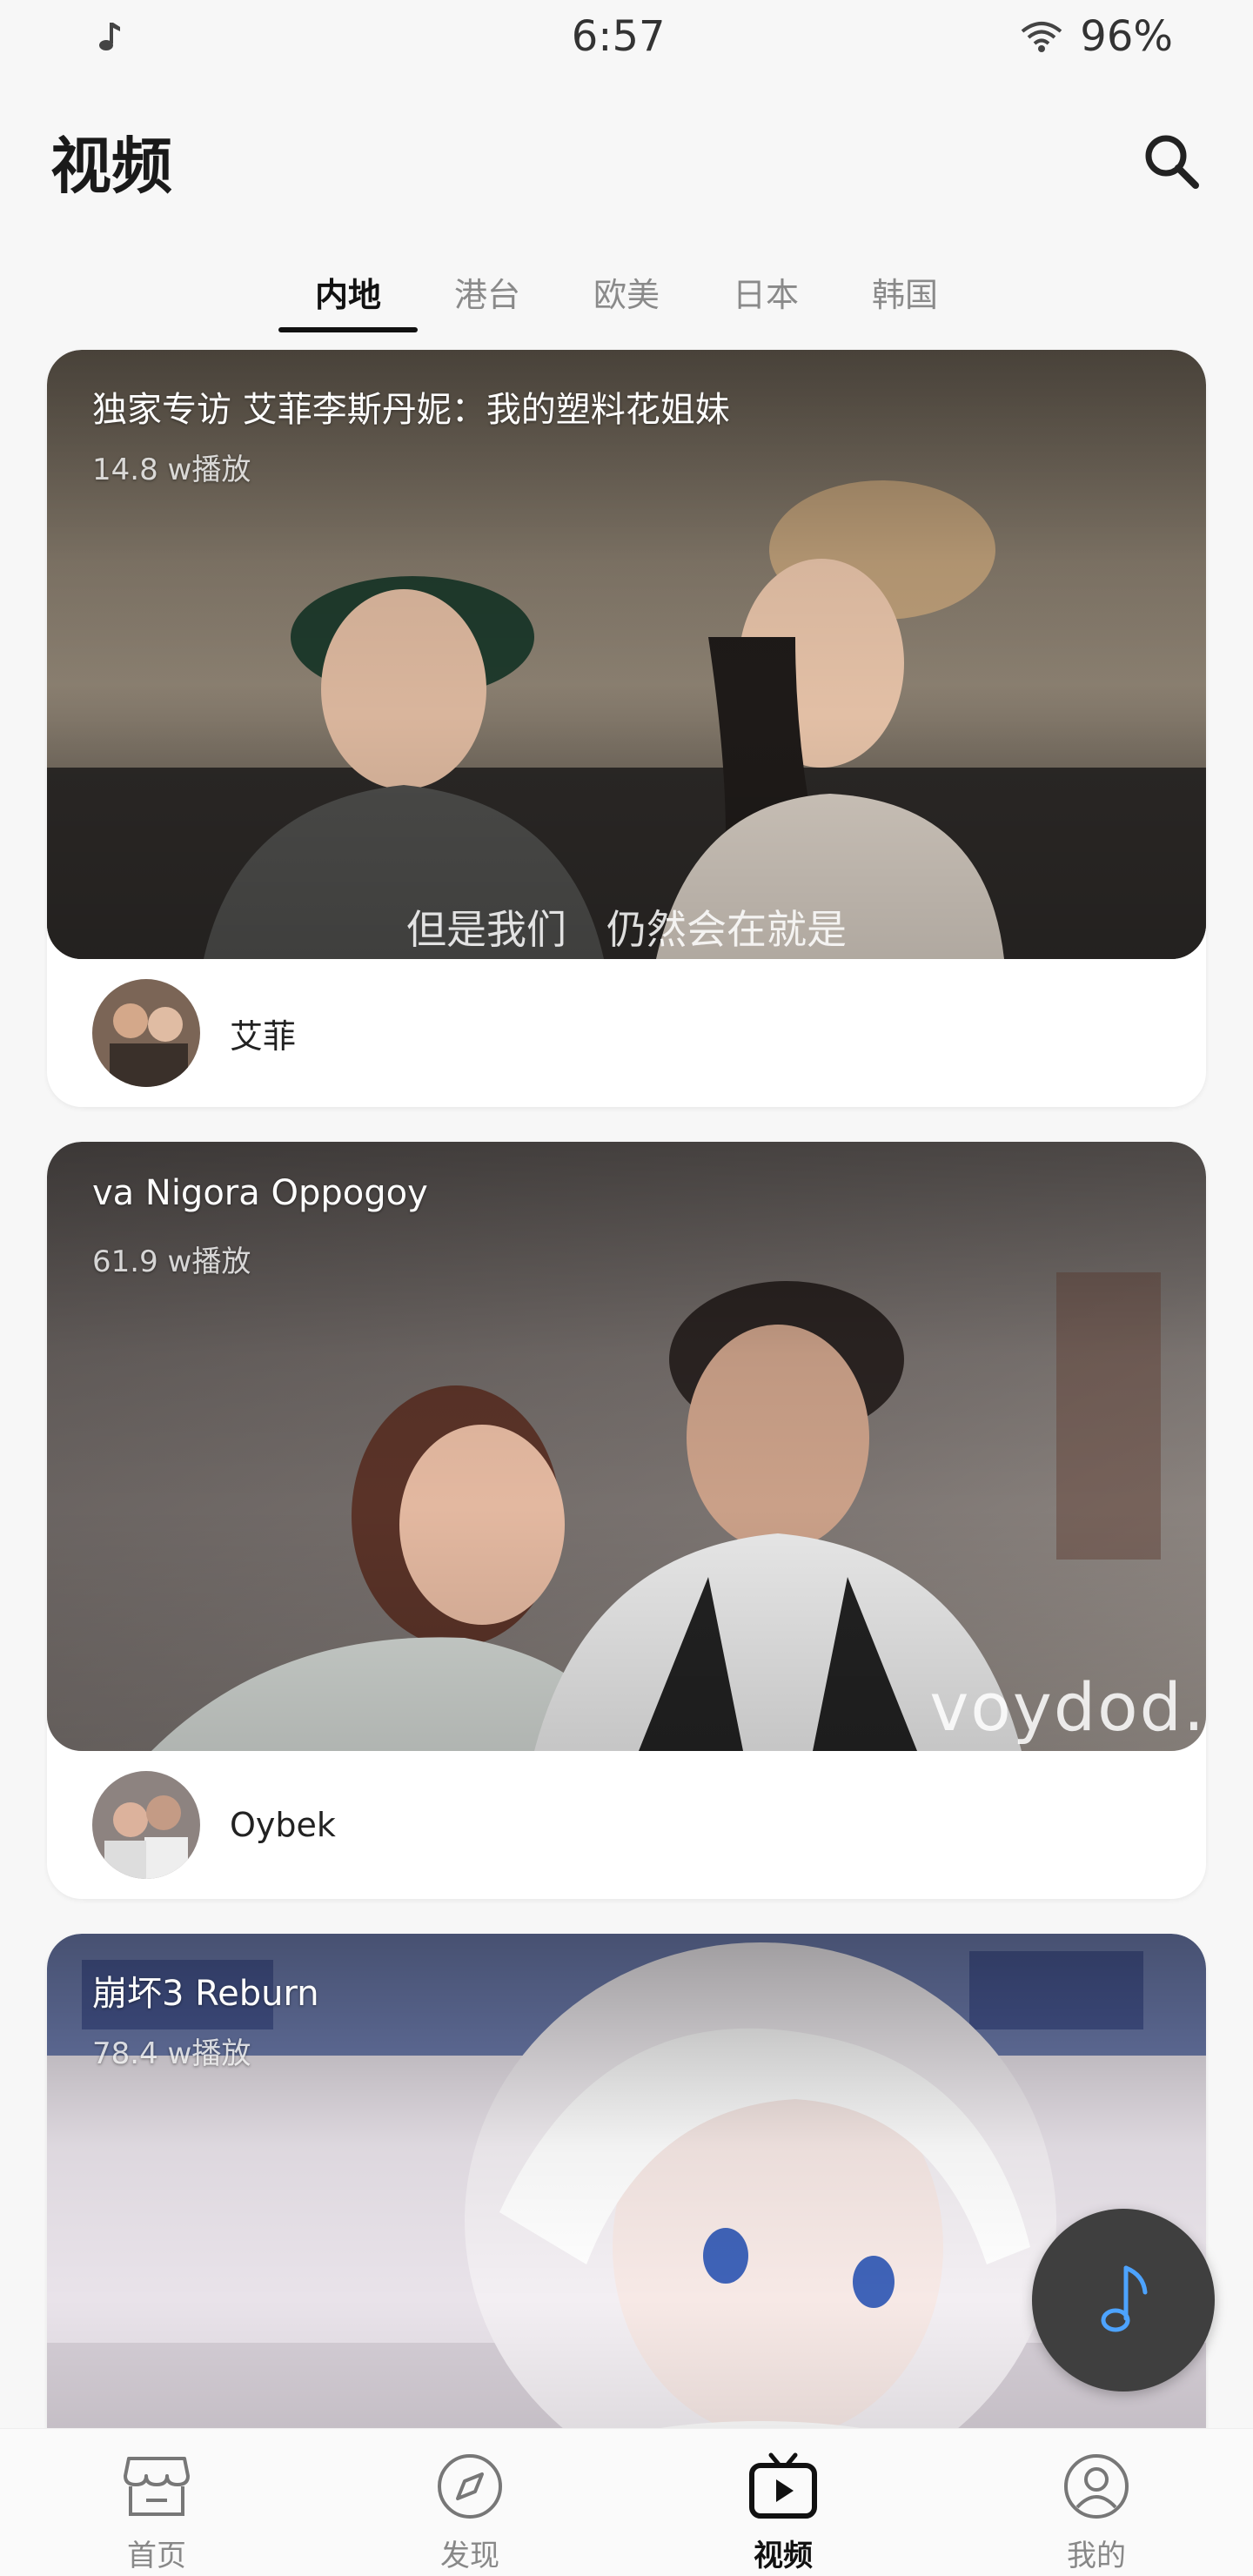  I want to click on header: 视频, so click(626, 161).